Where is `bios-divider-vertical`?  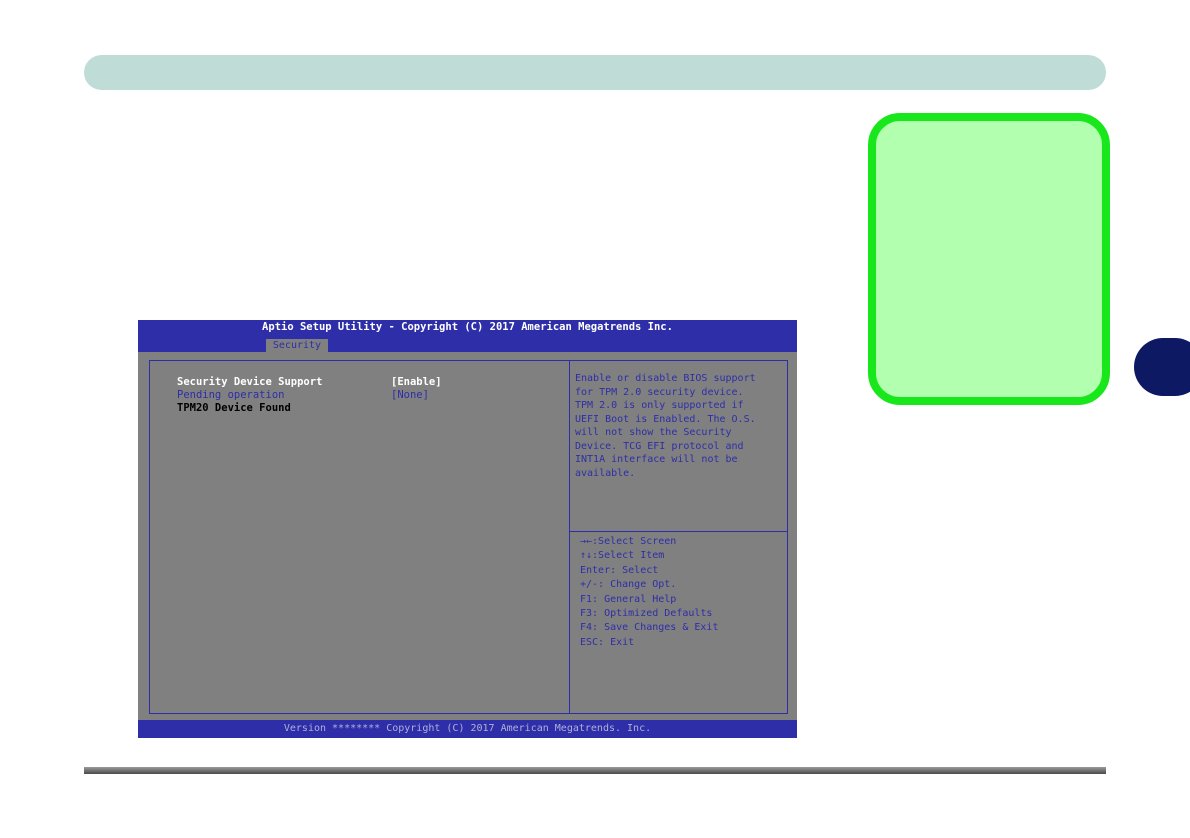 bios-divider-vertical is located at coordinates (569, 536).